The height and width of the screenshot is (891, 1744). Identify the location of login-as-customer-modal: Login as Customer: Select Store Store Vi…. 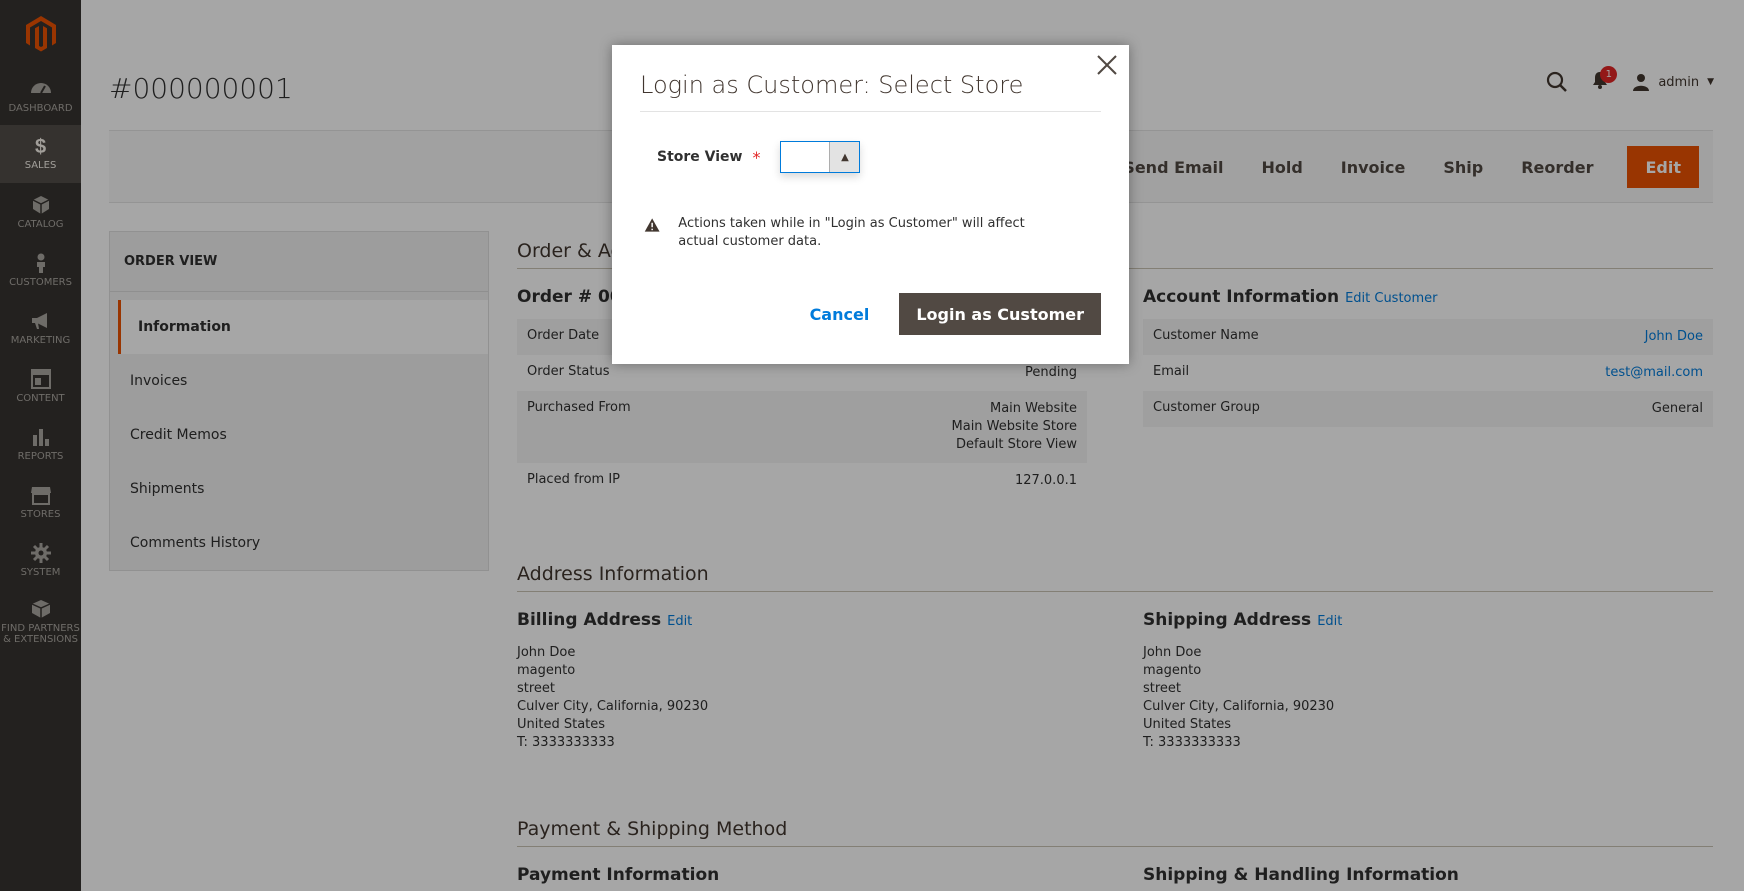
(870, 204).